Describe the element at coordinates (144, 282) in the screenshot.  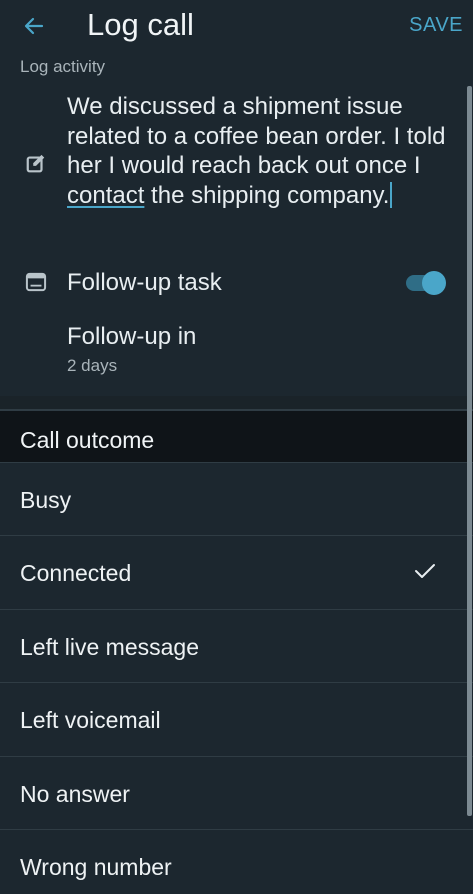
I see `follow-up-task-label: Follow-up task` at that location.